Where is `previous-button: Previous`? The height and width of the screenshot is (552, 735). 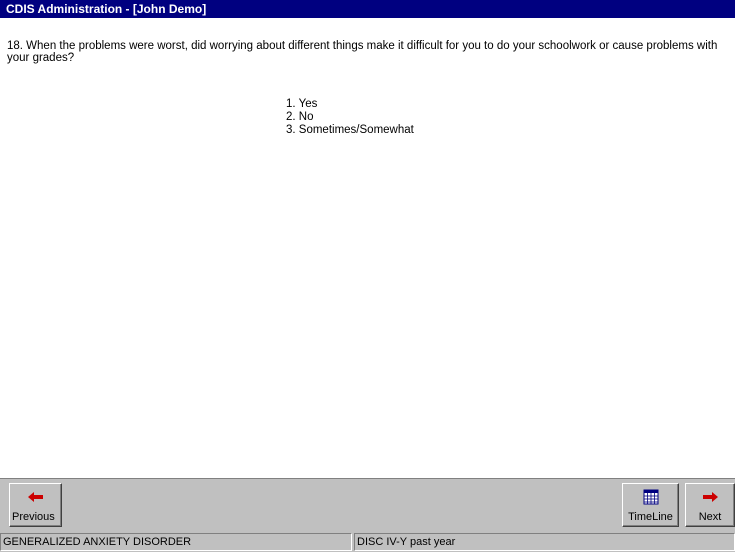
previous-button: Previous is located at coordinates (35, 505).